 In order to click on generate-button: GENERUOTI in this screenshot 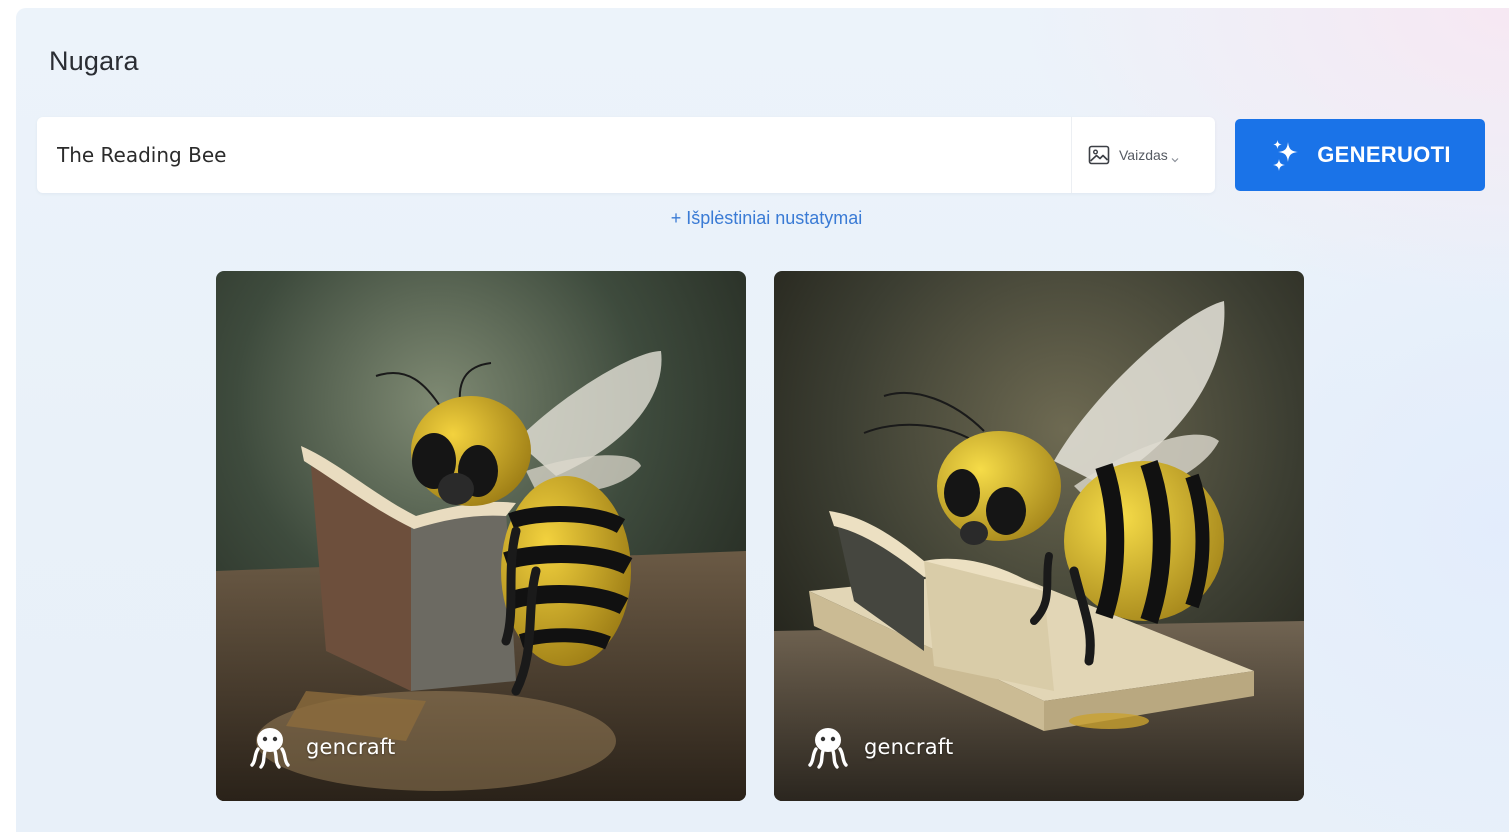, I will do `click(1360, 155)`.